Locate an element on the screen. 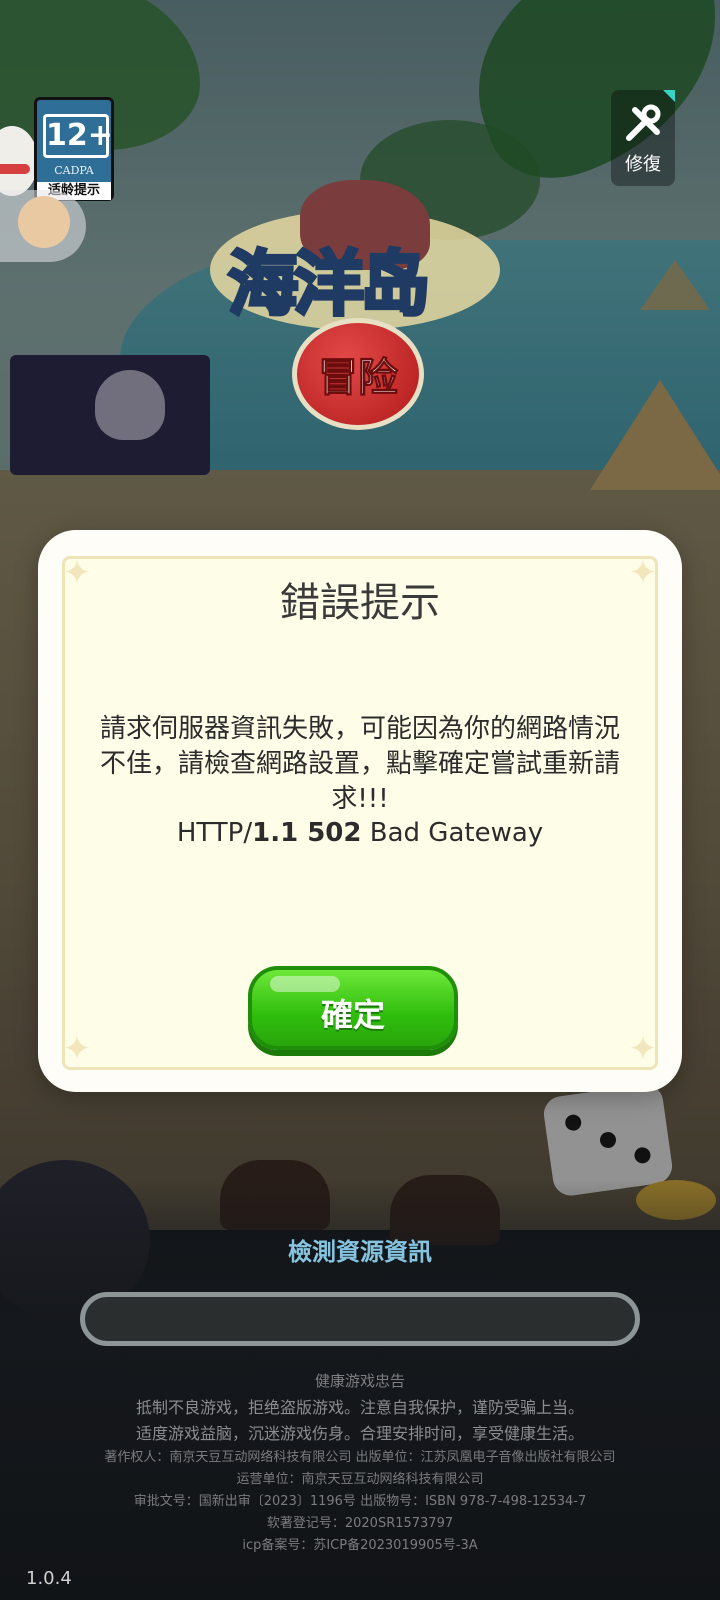 This screenshot has width=720, height=1600. footer-line: 著作权人：南京天豆互动网络科技有限公司 出版单位：江苏凤凰电子音像出版社有限公司 is located at coordinates (360, 1457).